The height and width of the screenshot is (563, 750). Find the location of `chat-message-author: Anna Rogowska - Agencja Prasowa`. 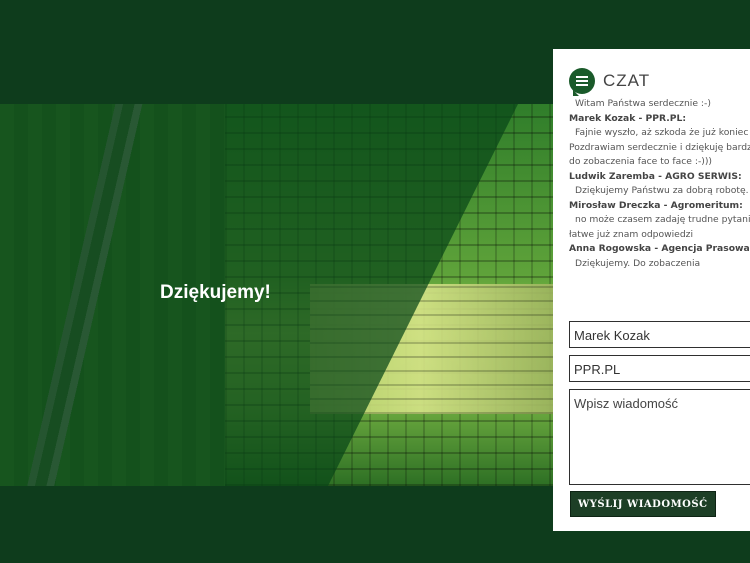

chat-message-author: Anna Rogowska - Agencja Prasowa is located at coordinates (659, 248).